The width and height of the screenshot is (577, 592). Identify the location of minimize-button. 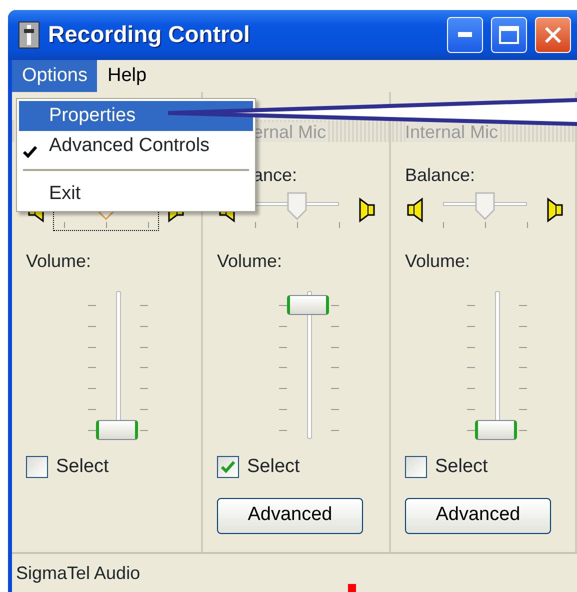
(465, 35).